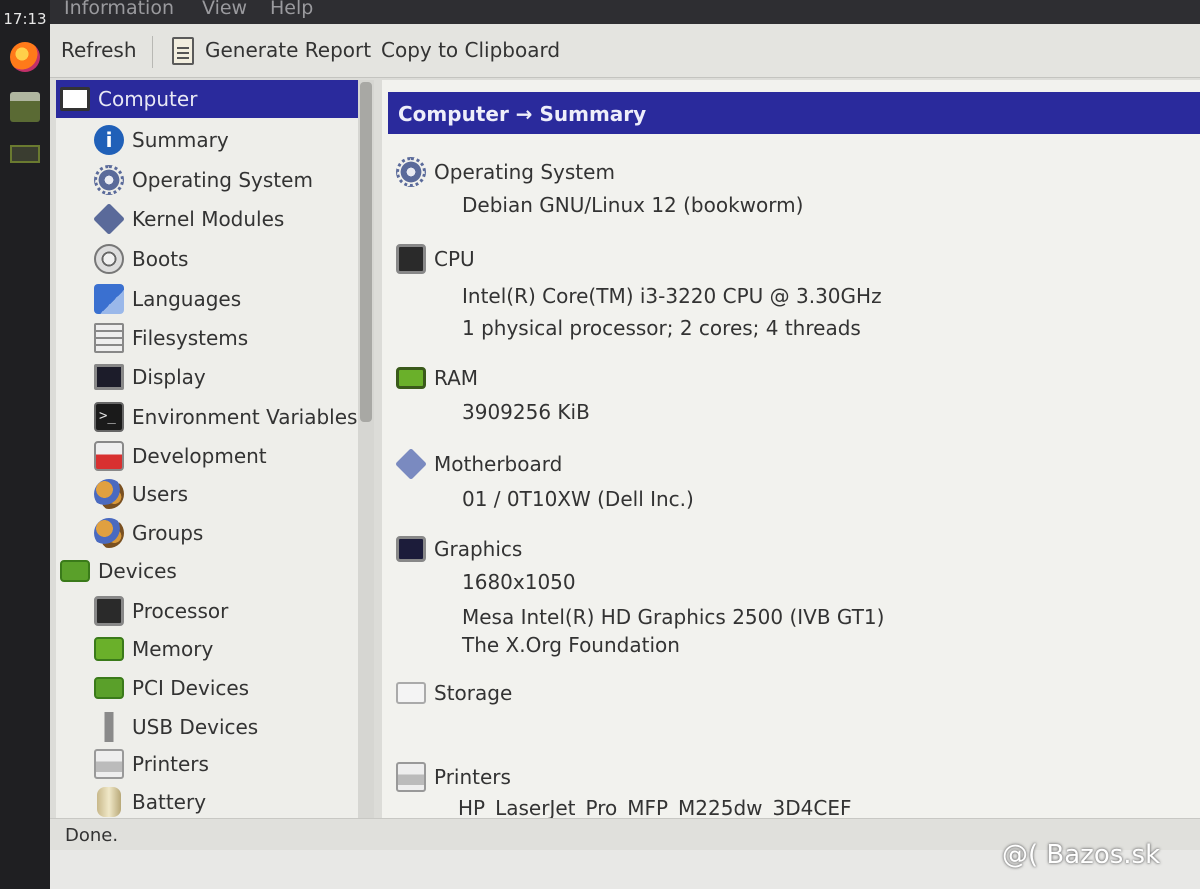 This screenshot has width=1200, height=889. I want to click on sidebar-item-languages: Languages, so click(167, 299).